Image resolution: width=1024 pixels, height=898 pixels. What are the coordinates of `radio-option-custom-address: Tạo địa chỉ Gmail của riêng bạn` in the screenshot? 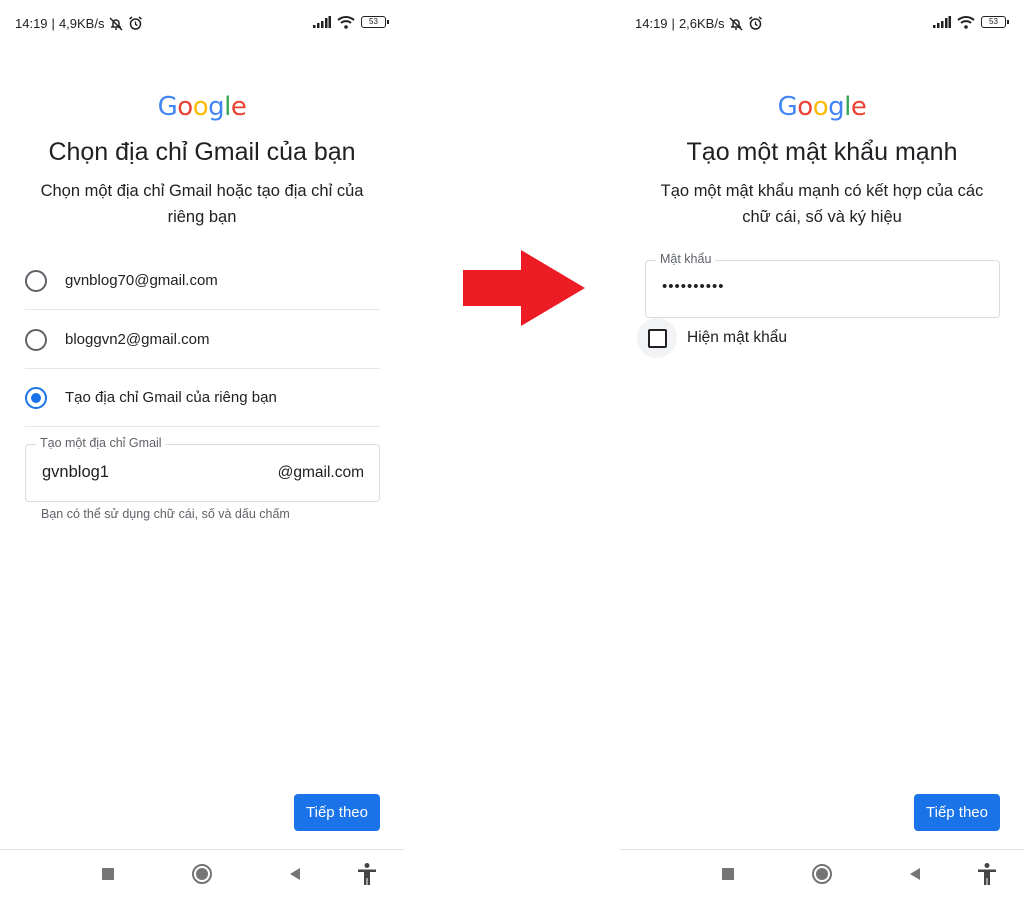 It's located at (202, 398).